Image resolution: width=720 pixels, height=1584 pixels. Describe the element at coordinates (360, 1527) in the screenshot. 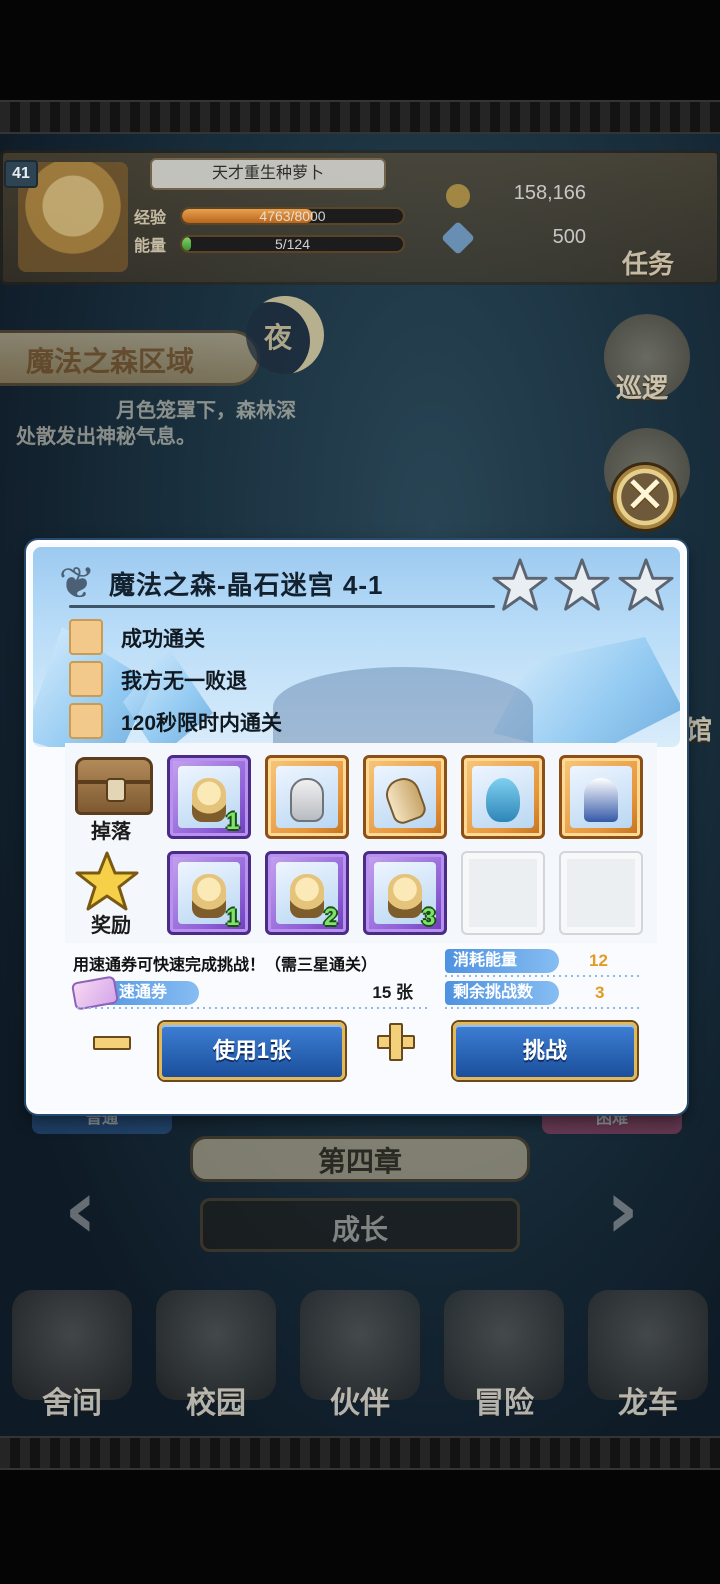

I see `bottom-letterbox` at that location.